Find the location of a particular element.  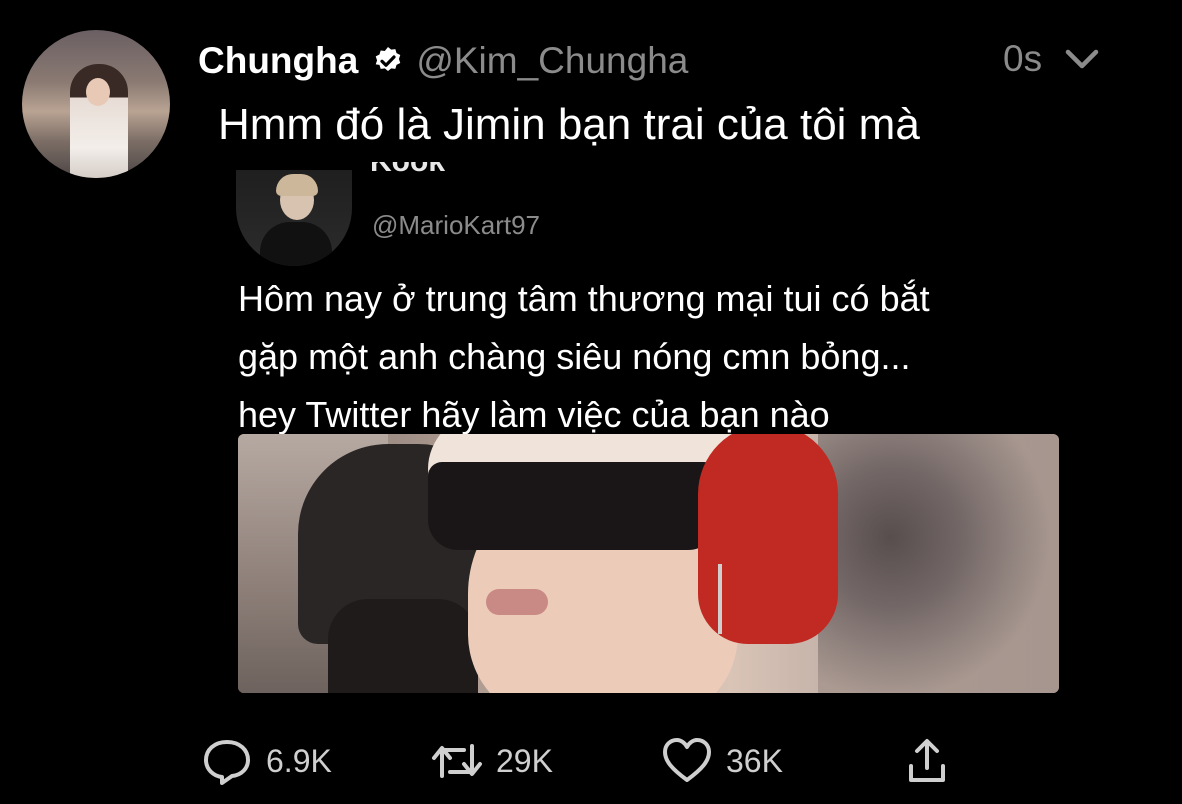

tweet-timestamp: 0s is located at coordinates (1023, 58).